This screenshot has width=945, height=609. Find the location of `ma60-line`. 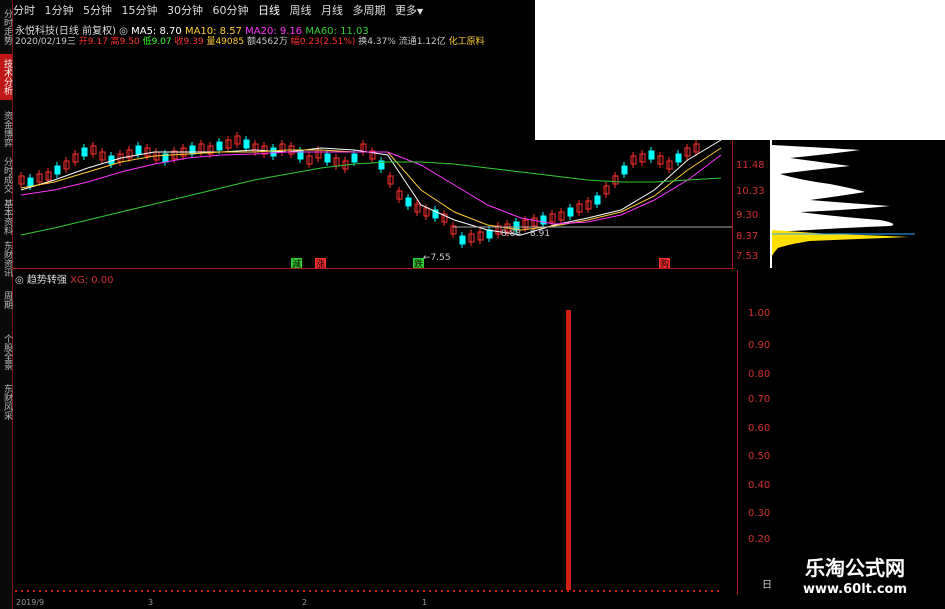

ma60-line is located at coordinates (371, 198).